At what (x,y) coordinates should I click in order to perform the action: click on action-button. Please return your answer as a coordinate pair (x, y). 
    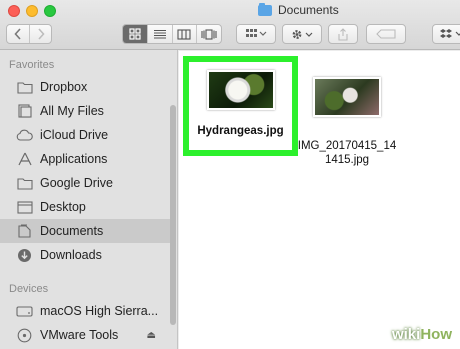
    Looking at the image, I should click on (302, 34).